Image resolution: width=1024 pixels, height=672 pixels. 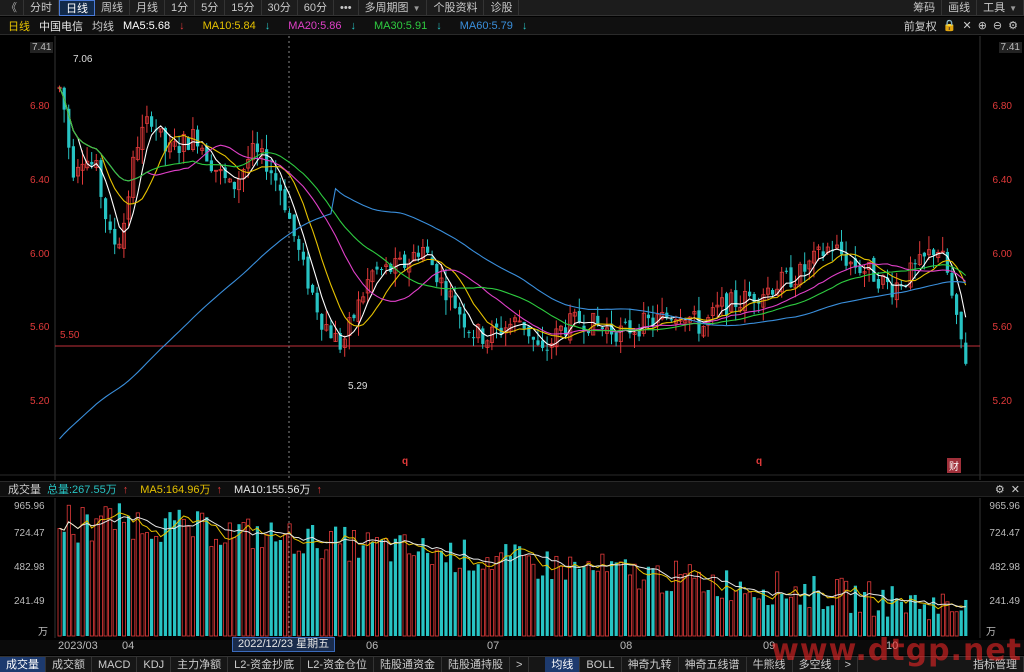 I want to click on tab-ma: 均线, so click(x=563, y=664).